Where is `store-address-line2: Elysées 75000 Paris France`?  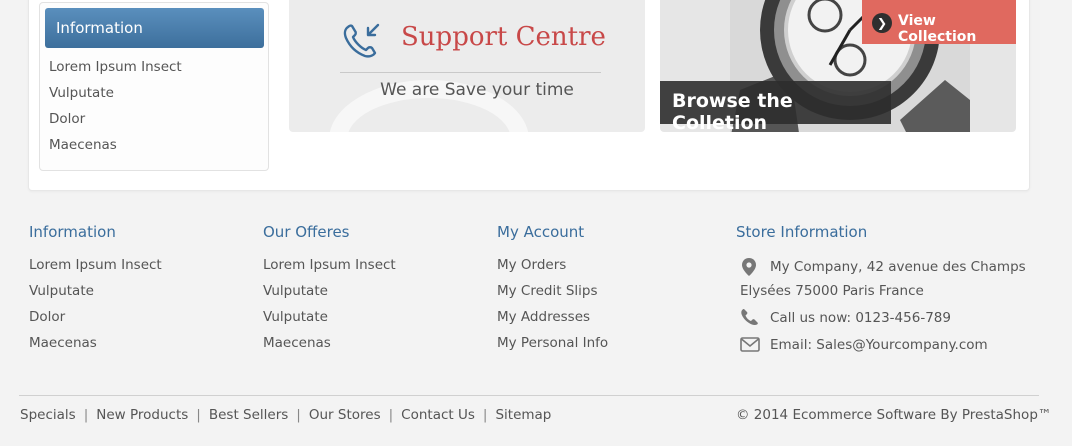
store-address-line2: Elysées 75000 Paris France is located at coordinates (832, 291).